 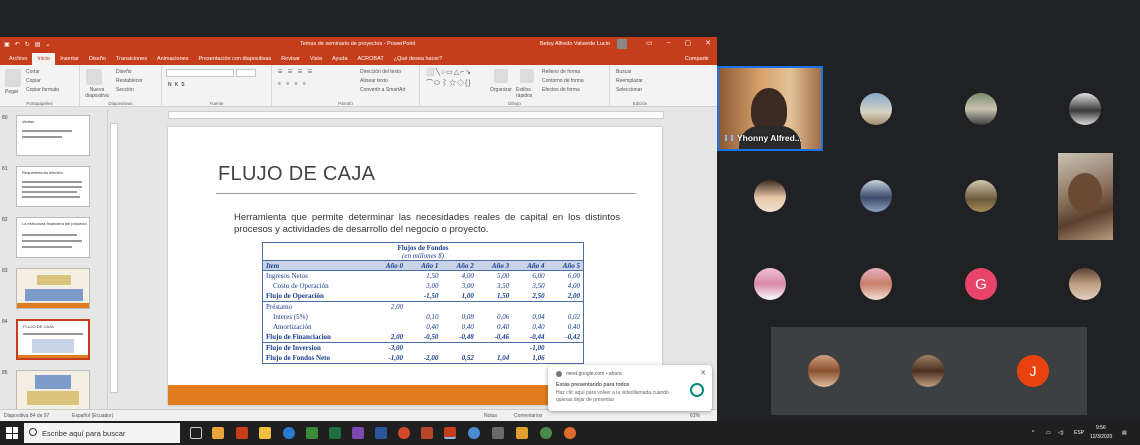 I want to click on chrome-taskbar-icon, so click(x=546, y=433).